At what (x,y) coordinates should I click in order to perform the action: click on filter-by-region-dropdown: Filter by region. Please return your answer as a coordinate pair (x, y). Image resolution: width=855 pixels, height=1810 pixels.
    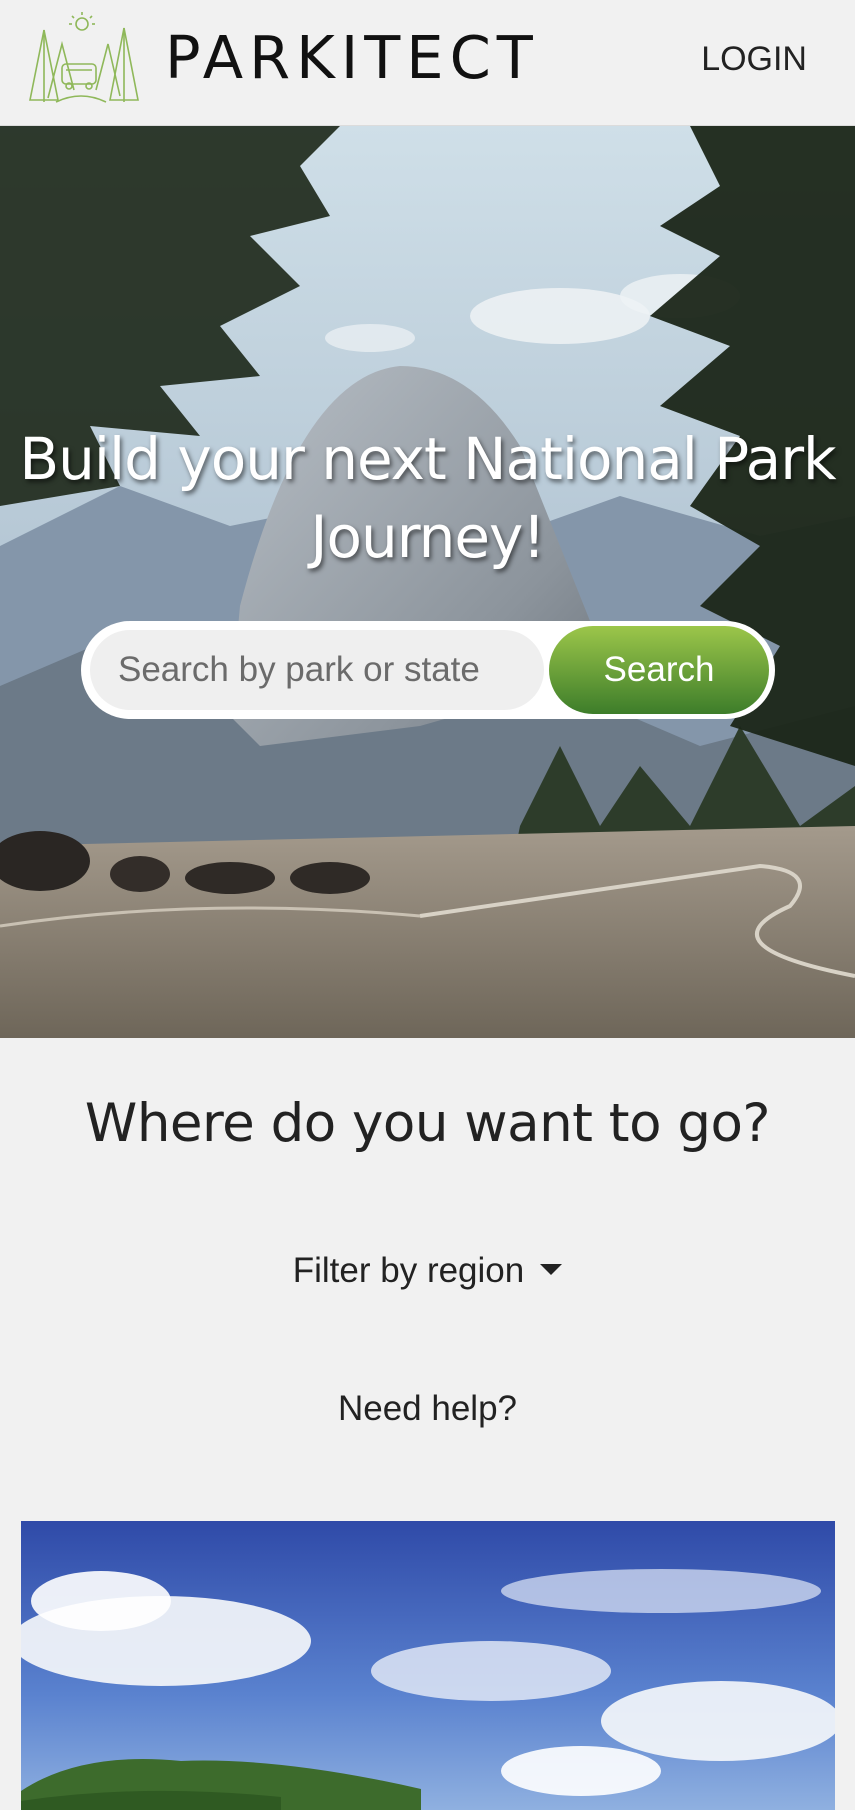
    Looking at the image, I should click on (427, 1271).